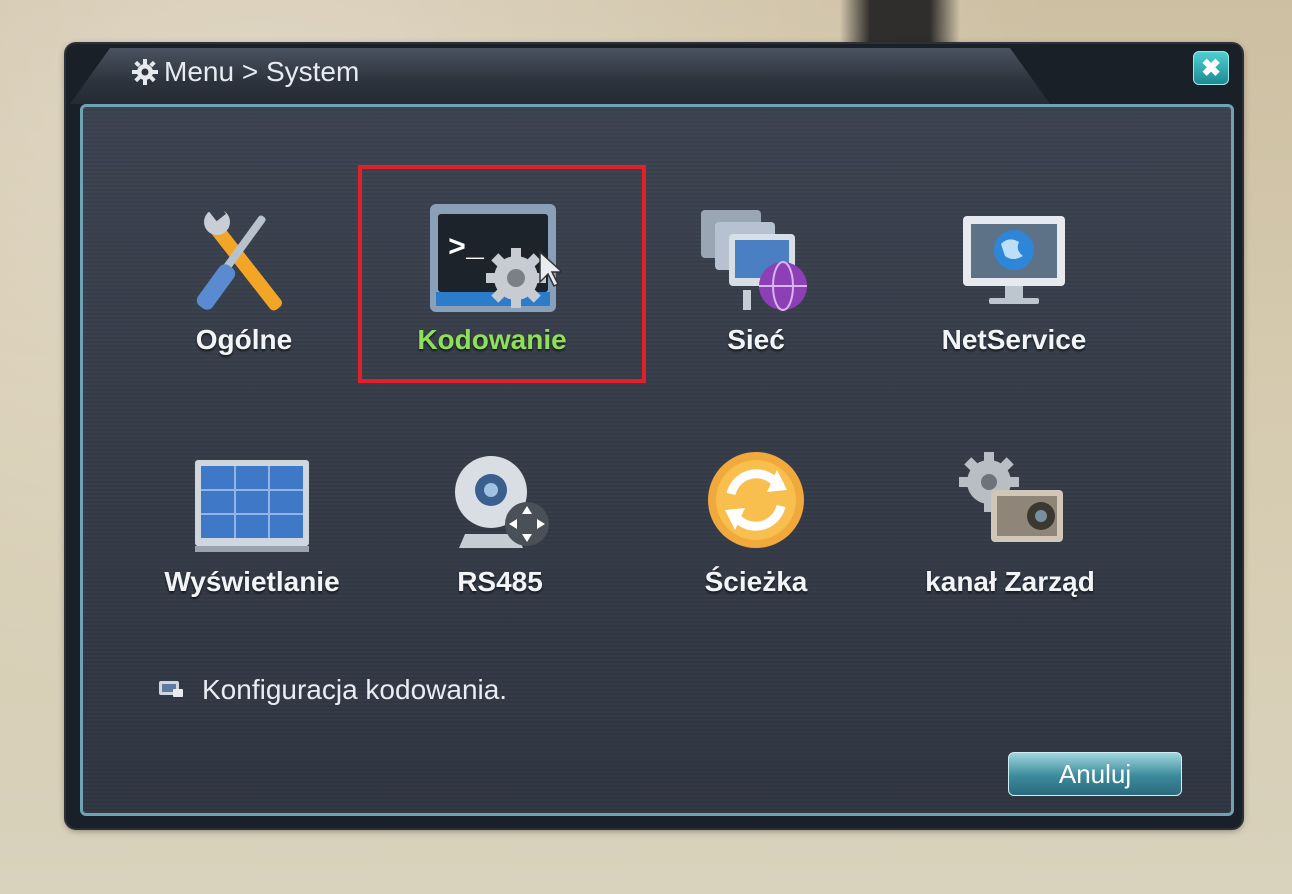 Image resolution: width=1292 pixels, height=894 pixels. Describe the element at coordinates (171, 690) in the screenshot. I see `info-icon` at that location.